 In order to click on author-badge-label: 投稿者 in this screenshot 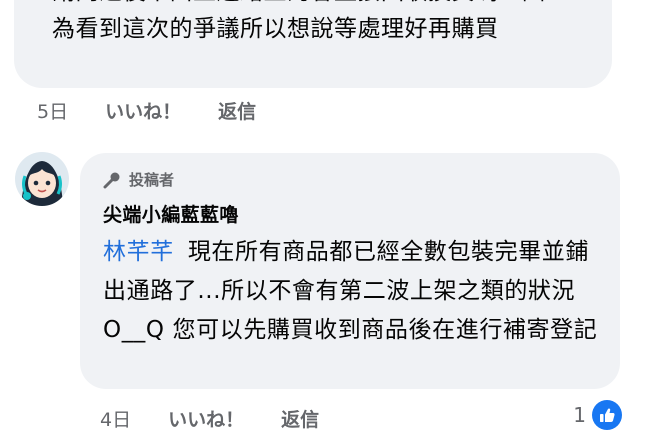, I will do `click(152, 180)`.